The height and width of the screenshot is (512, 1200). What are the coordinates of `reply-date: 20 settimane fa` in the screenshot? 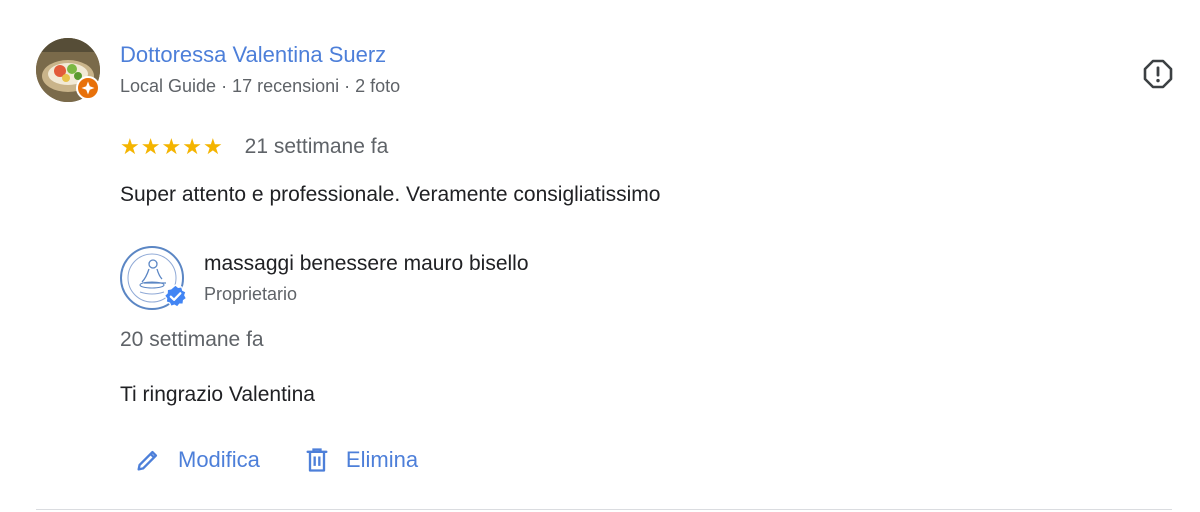 It's located at (192, 339).